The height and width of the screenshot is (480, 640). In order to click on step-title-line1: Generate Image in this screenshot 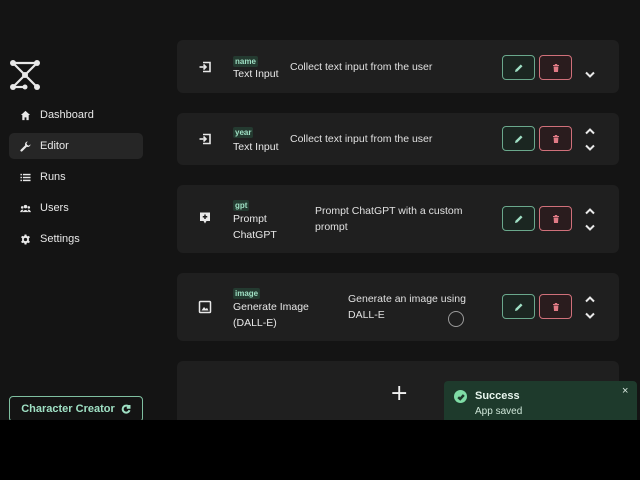, I will do `click(271, 307)`.